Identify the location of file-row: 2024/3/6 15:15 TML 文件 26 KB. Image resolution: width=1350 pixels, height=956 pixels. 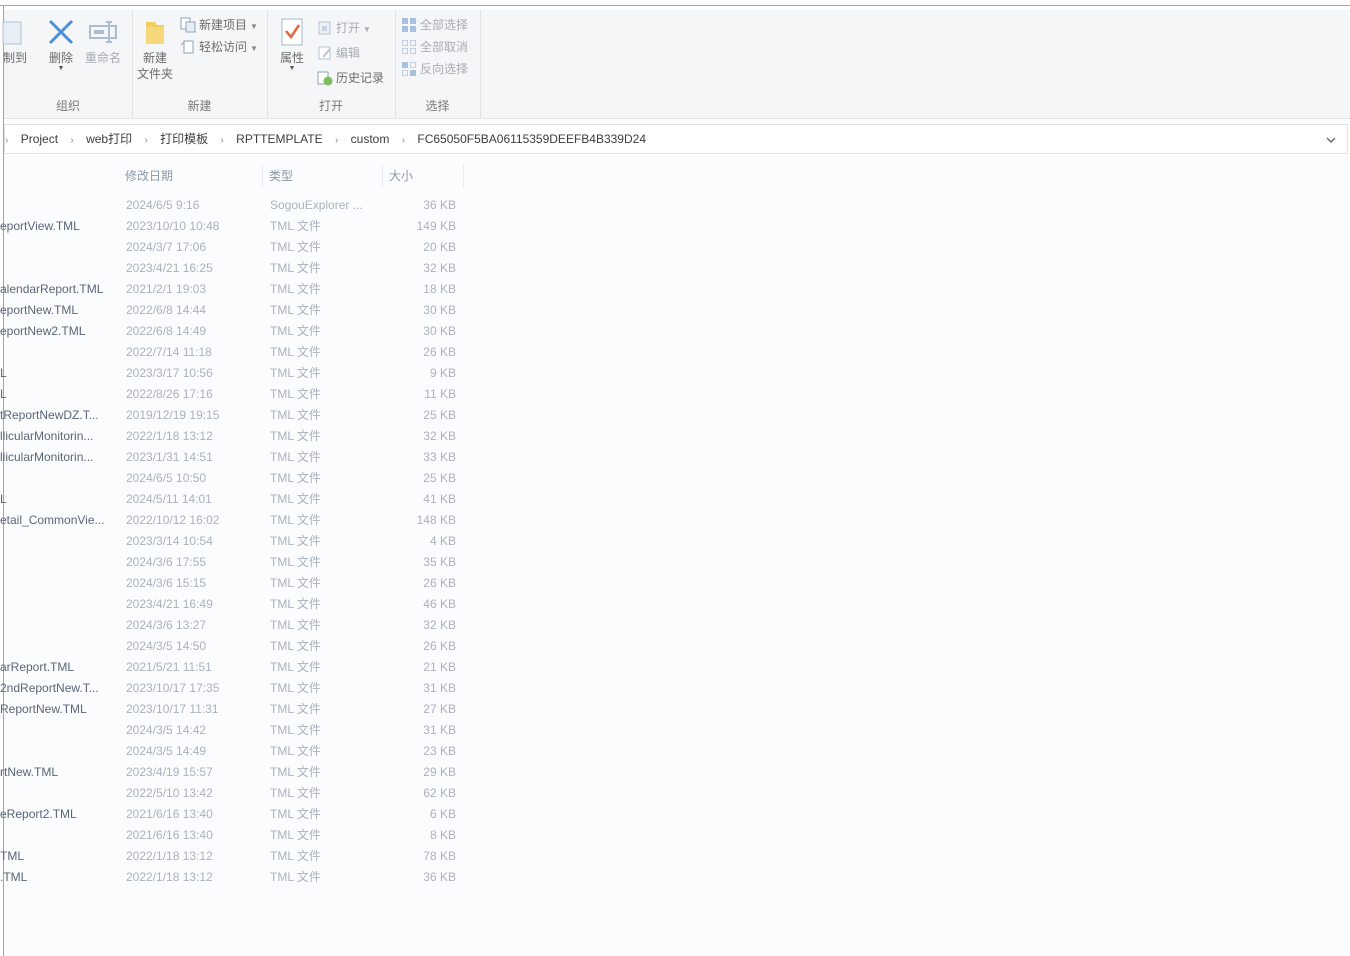
(239, 583).